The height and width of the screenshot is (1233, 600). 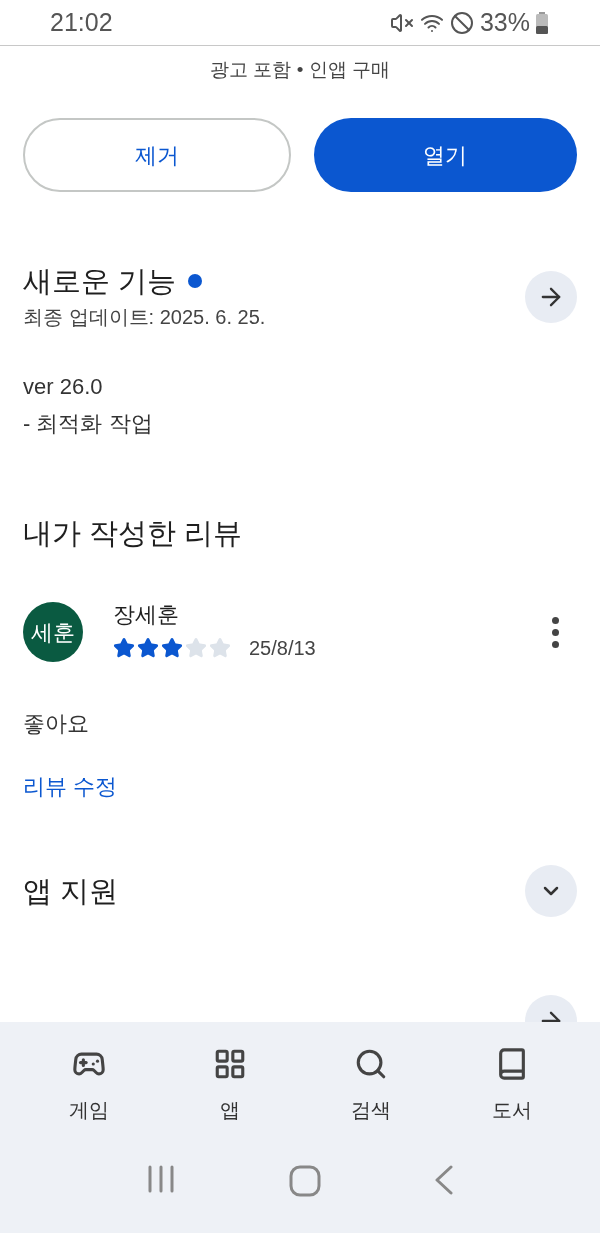 What do you see at coordinates (133, 533) in the screenshot?
I see `section-title: 내가 작성한 리뷰` at bounding box center [133, 533].